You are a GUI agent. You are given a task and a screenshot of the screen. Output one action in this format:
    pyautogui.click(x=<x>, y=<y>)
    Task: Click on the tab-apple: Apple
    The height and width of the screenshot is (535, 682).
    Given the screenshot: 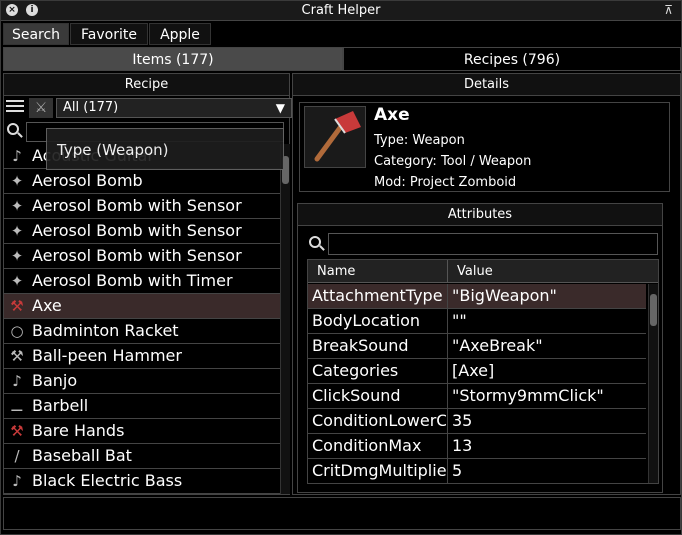 What is the action you would take?
    pyautogui.click(x=180, y=34)
    